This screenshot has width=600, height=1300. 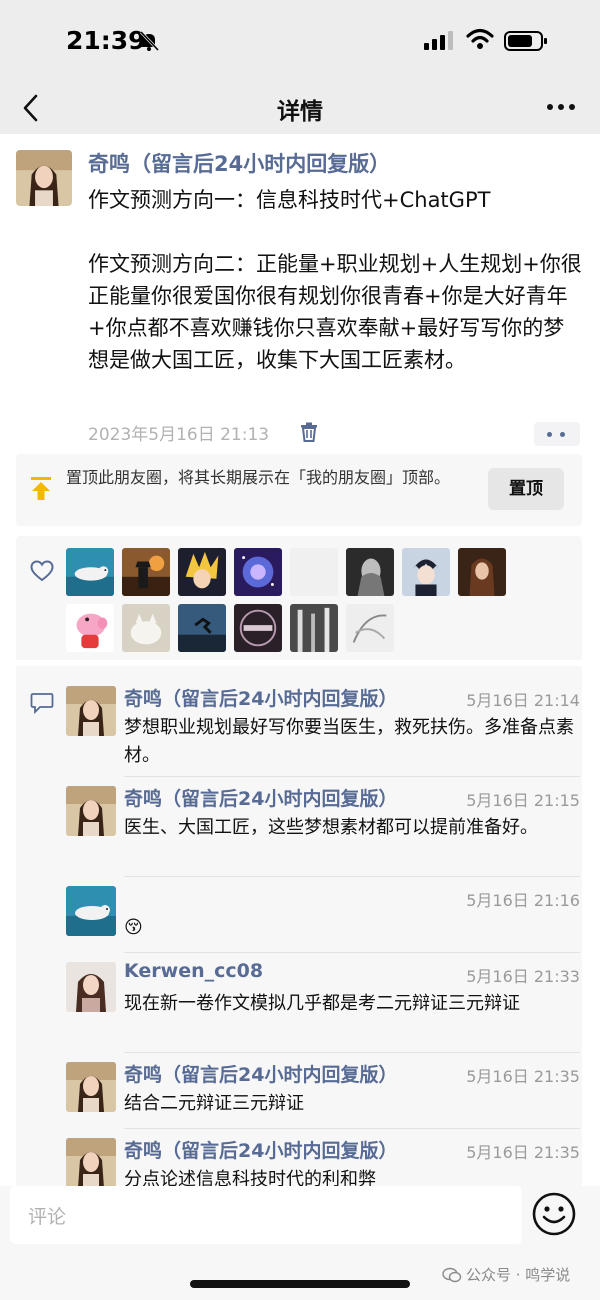 I want to click on comment-text: 分点论述信息科技时代的利和弊, so click(x=250, y=1177).